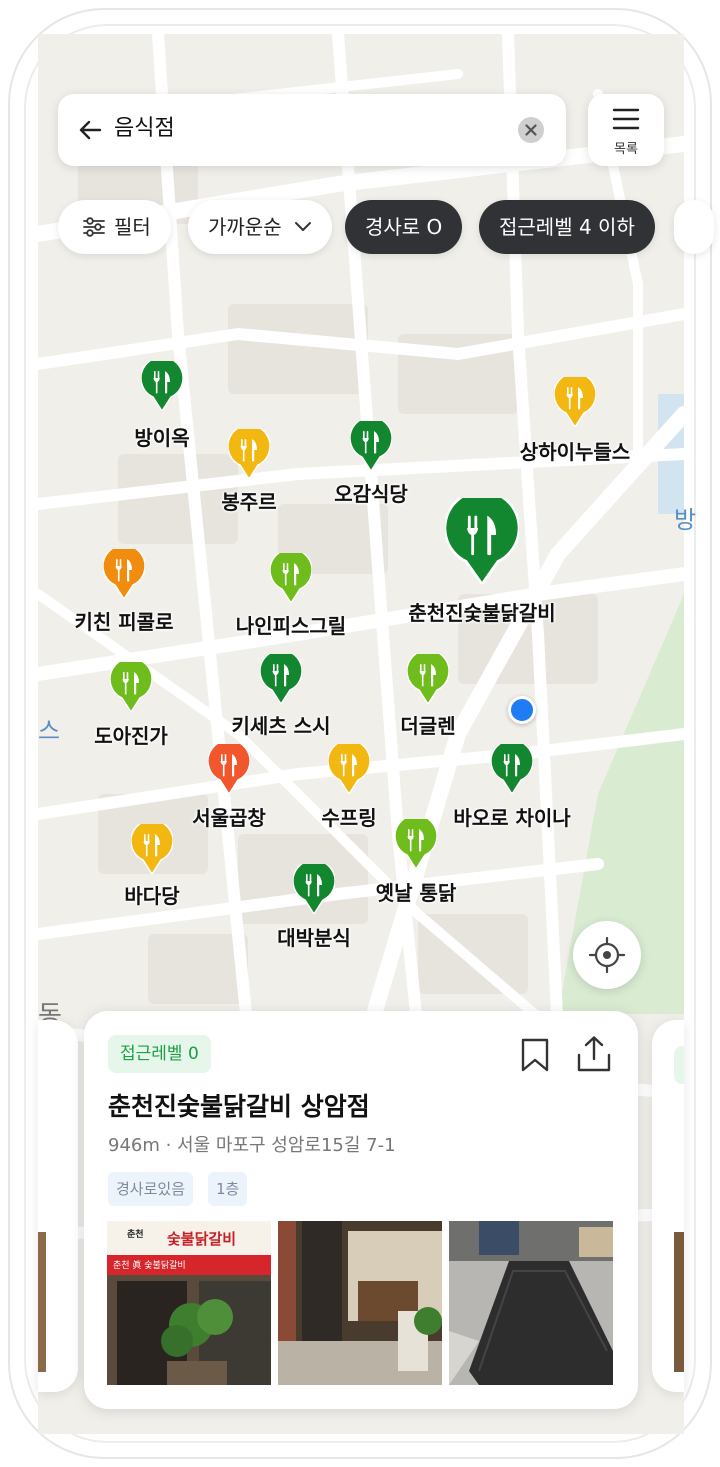 The image size is (720, 1467). I want to click on map-pin-label: 오감식당, so click(371, 492).